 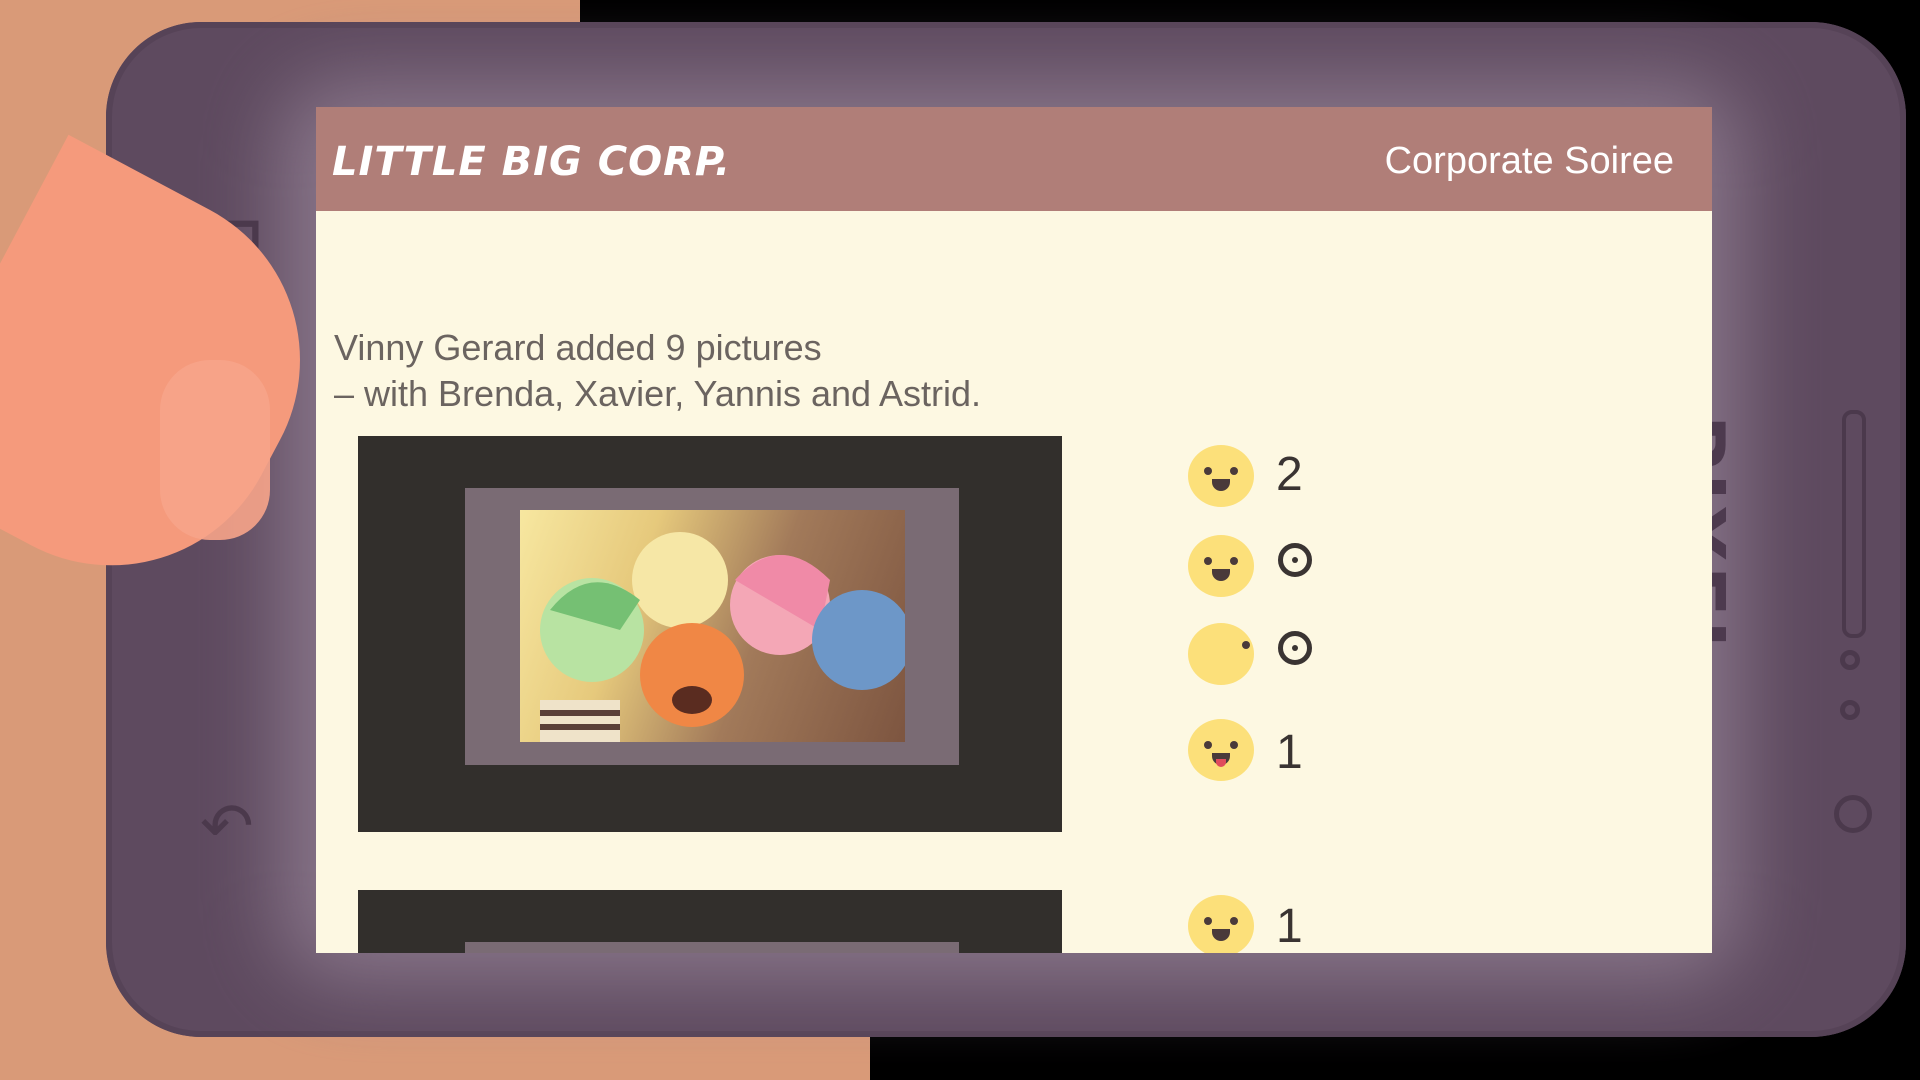 What do you see at coordinates (722, 637) in the screenshot?
I see `characters-illustration` at bounding box center [722, 637].